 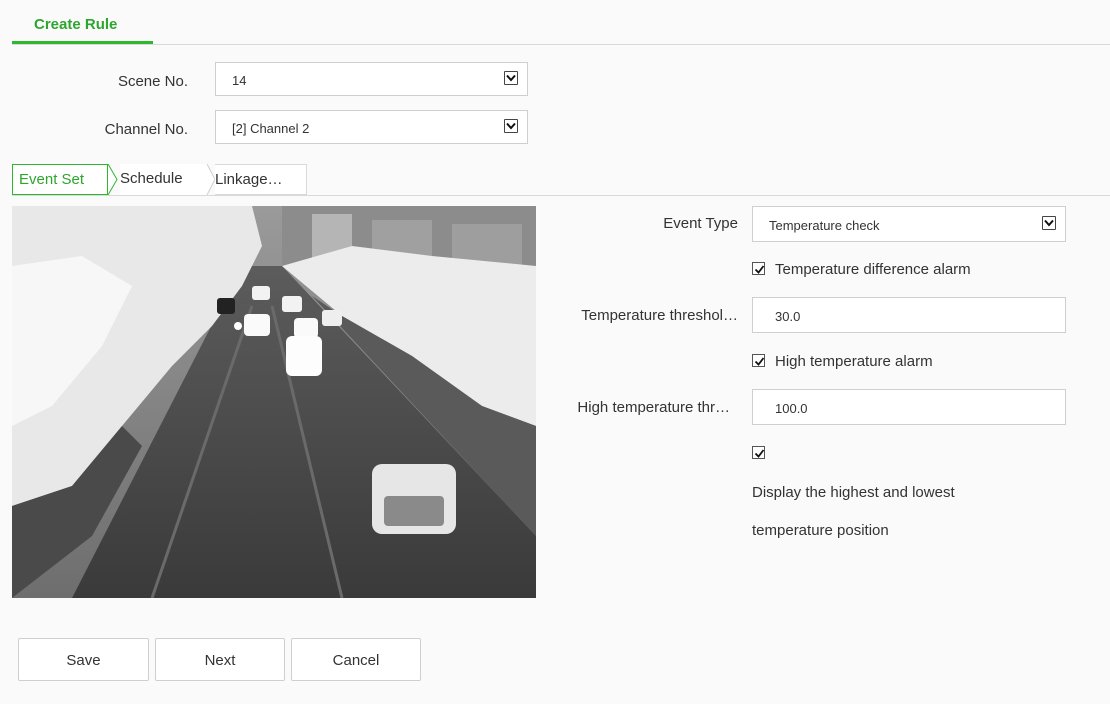 What do you see at coordinates (371, 79) in the screenshot?
I see `scene-no-select: 14` at bounding box center [371, 79].